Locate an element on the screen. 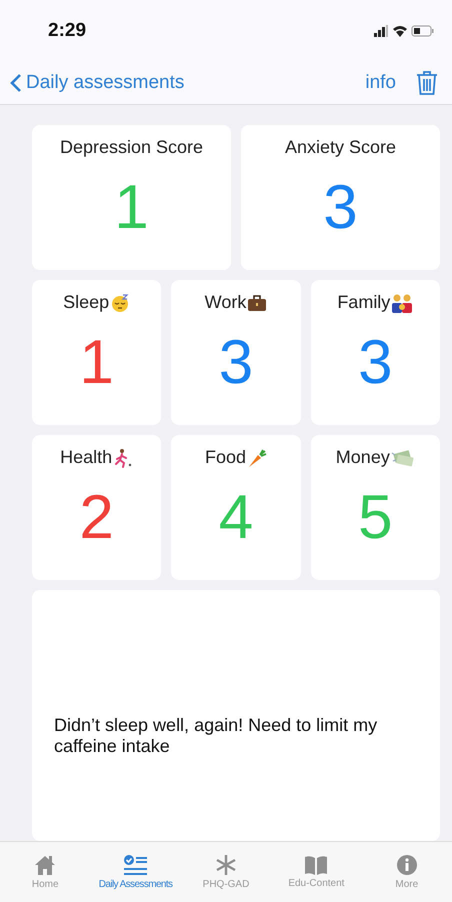 This screenshot has width=452, height=902. score-label: Anxiety Score is located at coordinates (340, 147).